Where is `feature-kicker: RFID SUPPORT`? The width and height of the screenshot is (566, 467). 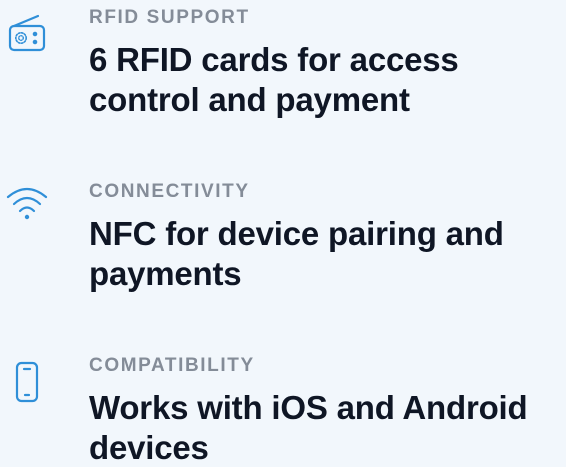 feature-kicker: RFID SUPPORT is located at coordinates (169, 17).